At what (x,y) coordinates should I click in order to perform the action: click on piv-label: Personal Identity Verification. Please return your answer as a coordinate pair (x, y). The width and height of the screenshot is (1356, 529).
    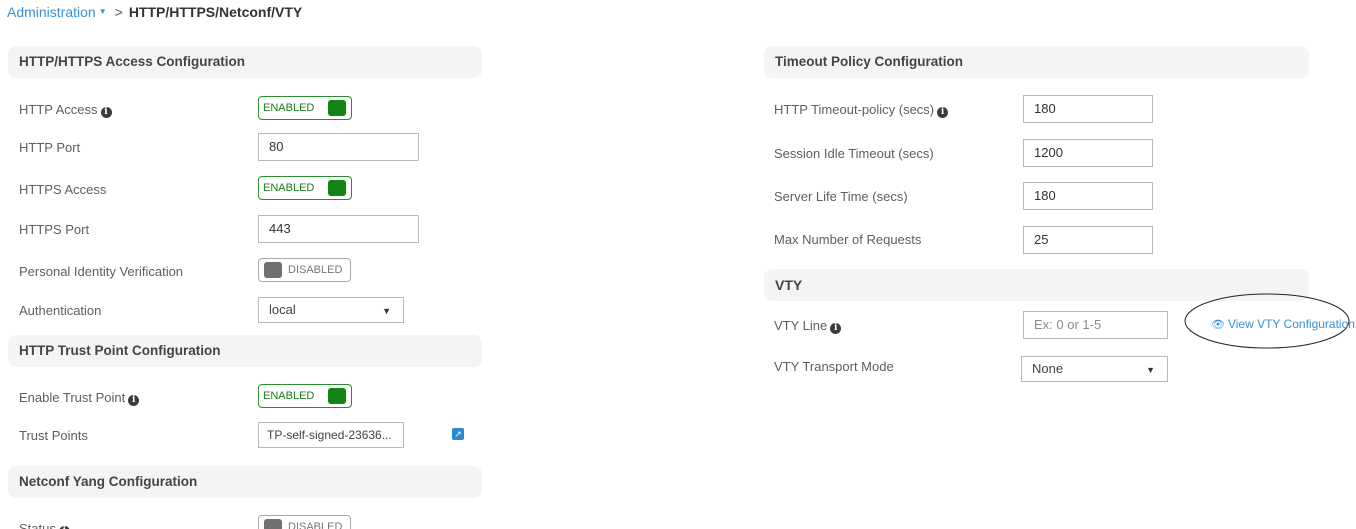
    Looking at the image, I should click on (101, 271).